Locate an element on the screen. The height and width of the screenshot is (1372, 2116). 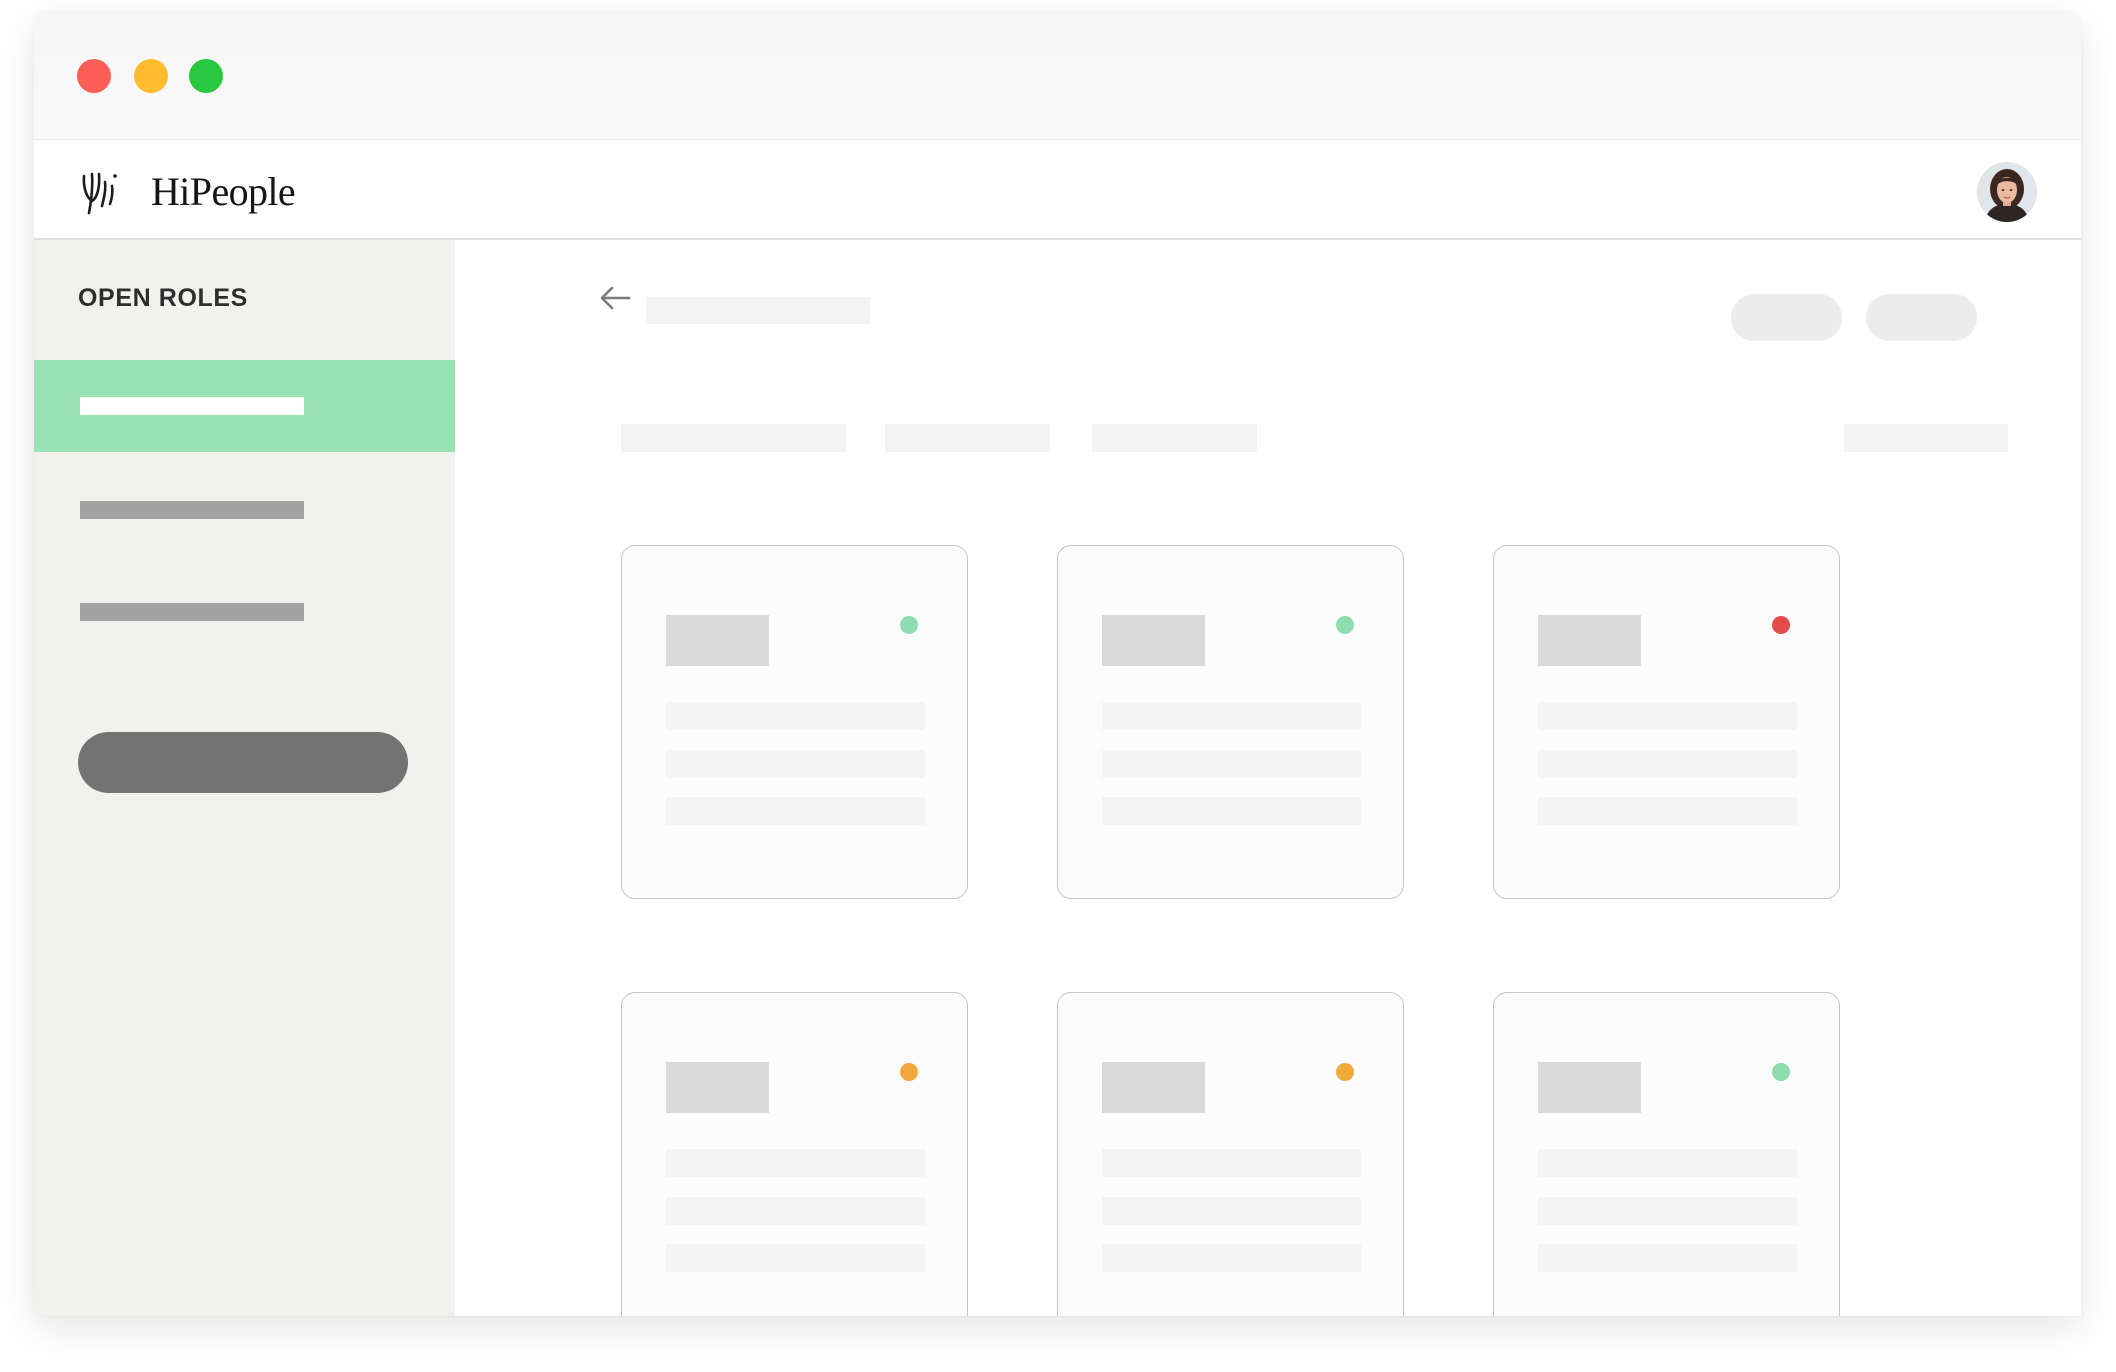
app-header: HiPeople is located at coordinates (1057, 190).